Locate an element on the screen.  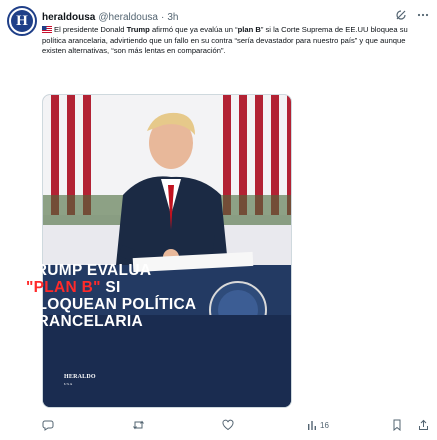
views-count: 16 is located at coordinates (324, 425).